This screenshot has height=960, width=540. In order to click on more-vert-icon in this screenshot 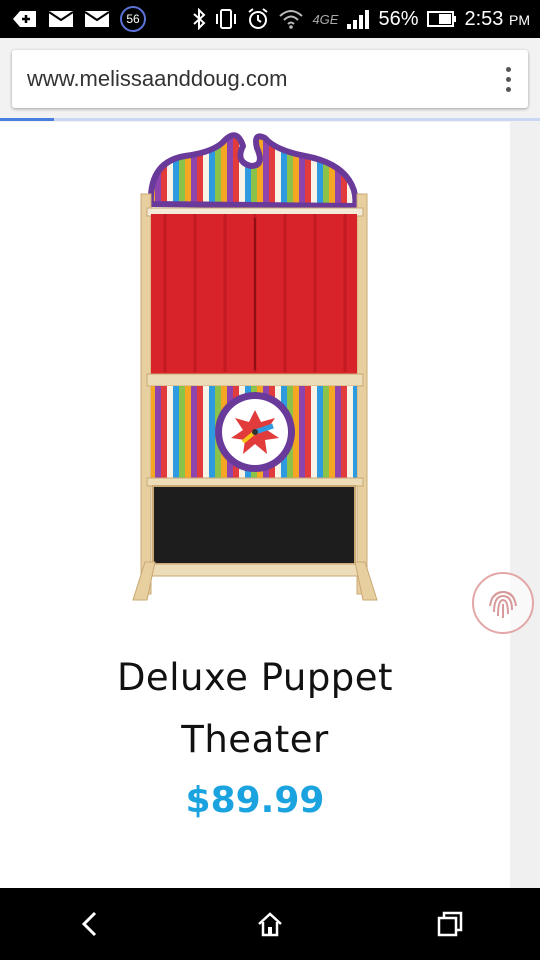, I will do `click(508, 79)`.